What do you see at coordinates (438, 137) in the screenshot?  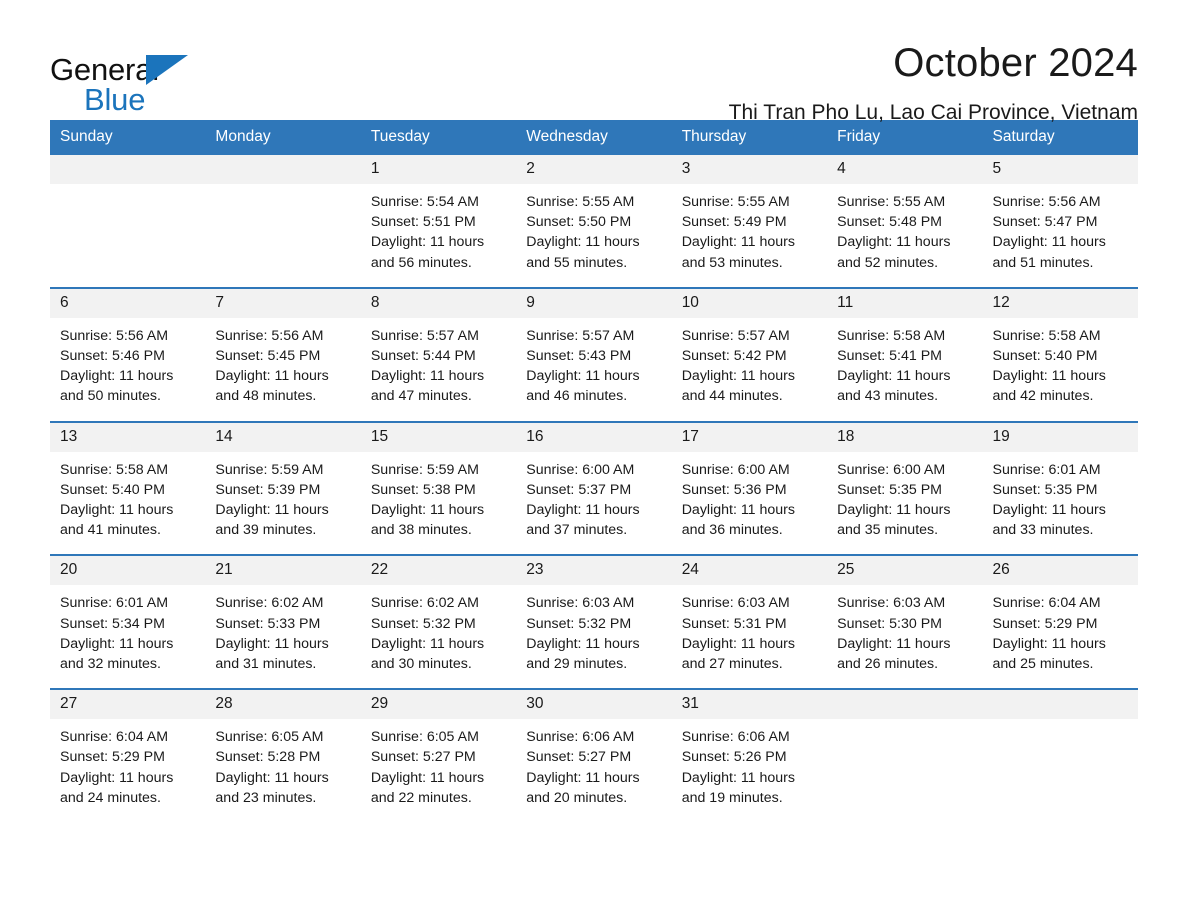 I see `weekday-header-tuesday: Tuesday` at bounding box center [438, 137].